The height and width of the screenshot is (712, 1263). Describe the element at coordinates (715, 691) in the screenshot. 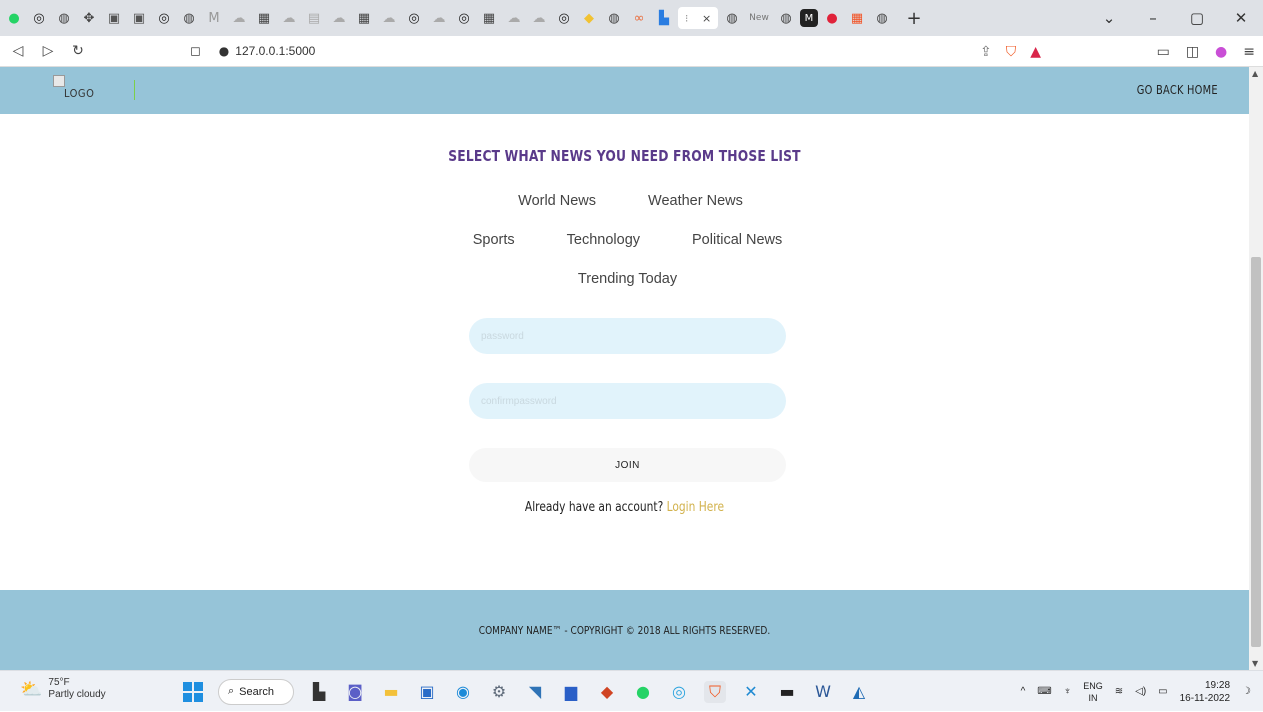

I see `brave-icon: ⛉` at that location.